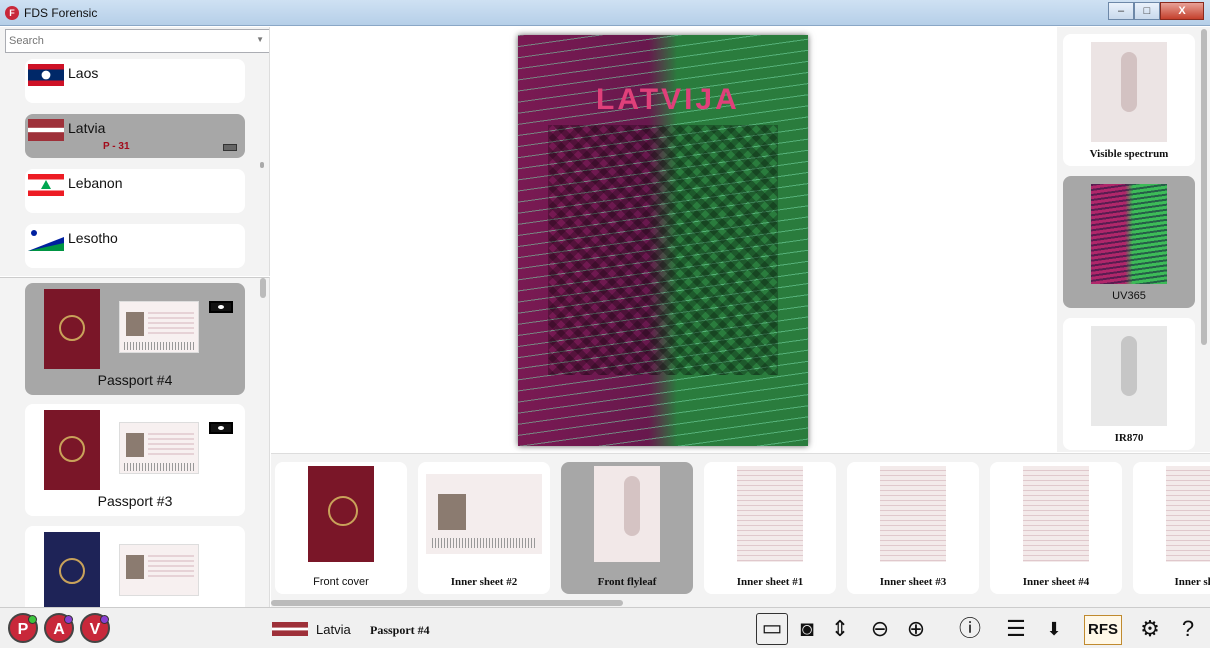  What do you see at coordinates (135, 460) in the screenshot?
I see `document-card: Passport #3` at bounding box center [135, 460].